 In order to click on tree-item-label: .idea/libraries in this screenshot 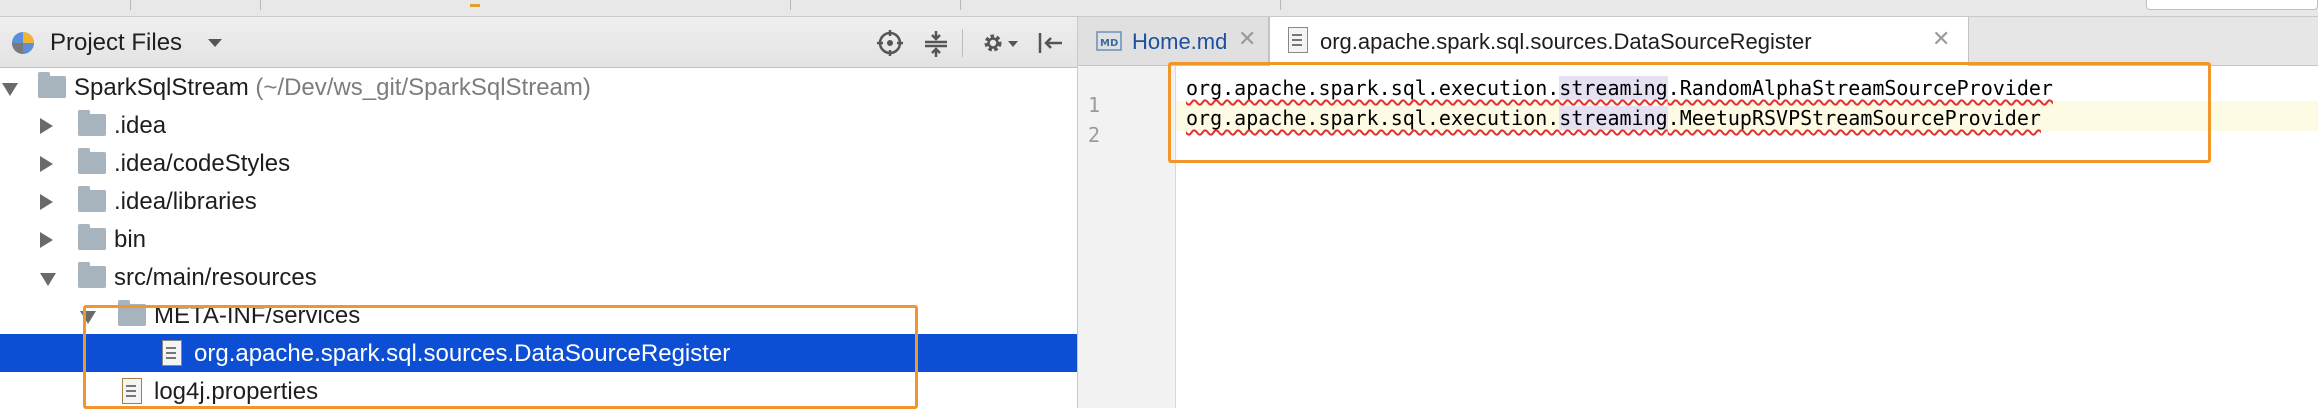, I will do `click(185, 201)`.